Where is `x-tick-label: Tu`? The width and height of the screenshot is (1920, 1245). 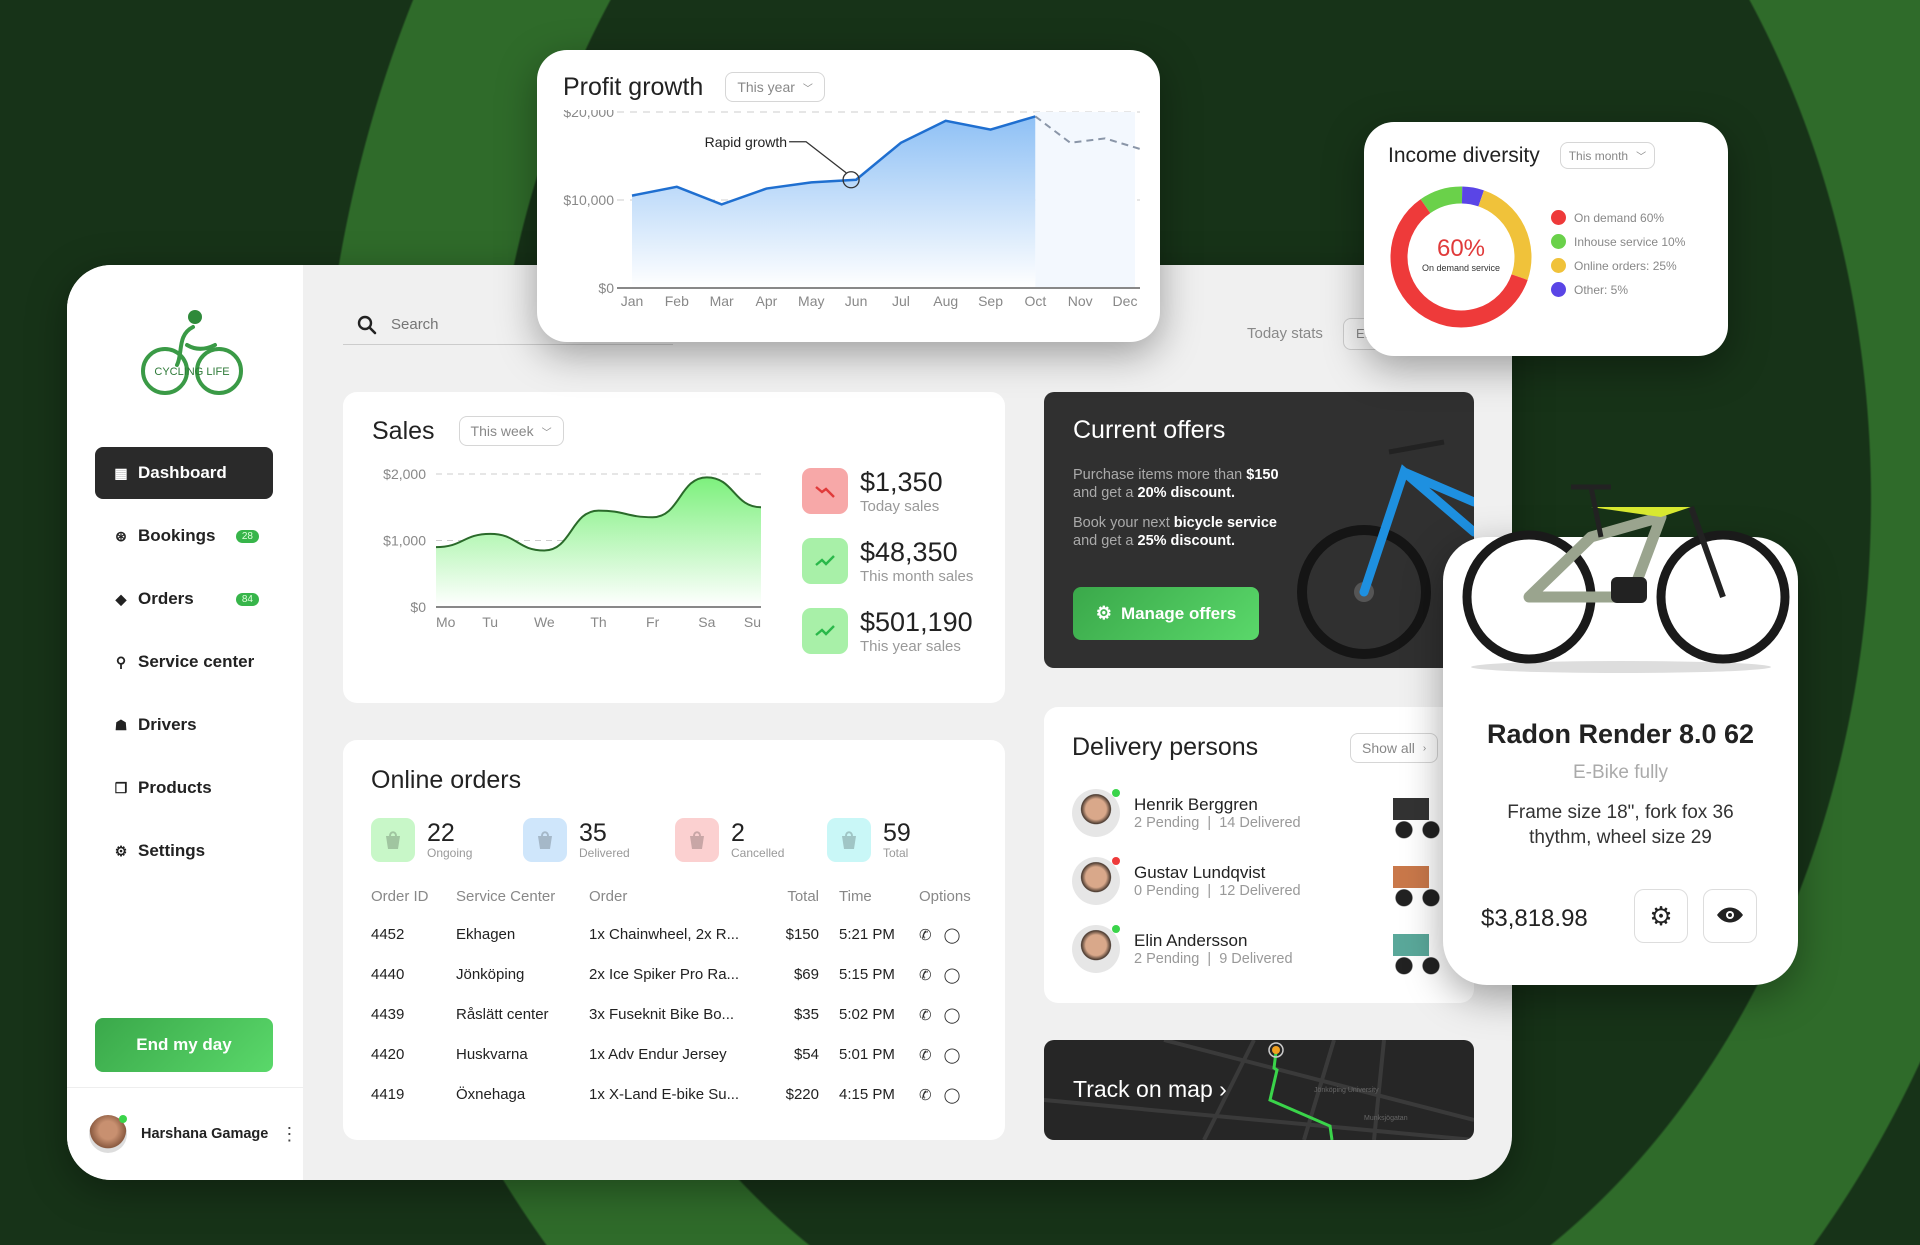
x-tick-label: Tu is located at coordinates (490, 622).